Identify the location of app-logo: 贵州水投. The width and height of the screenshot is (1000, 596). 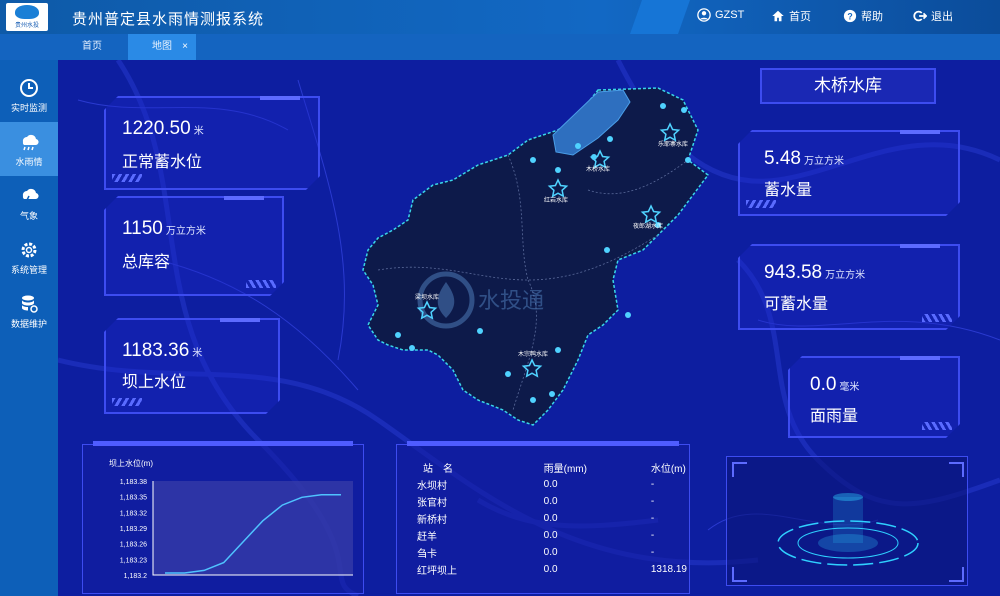
(27, 17).